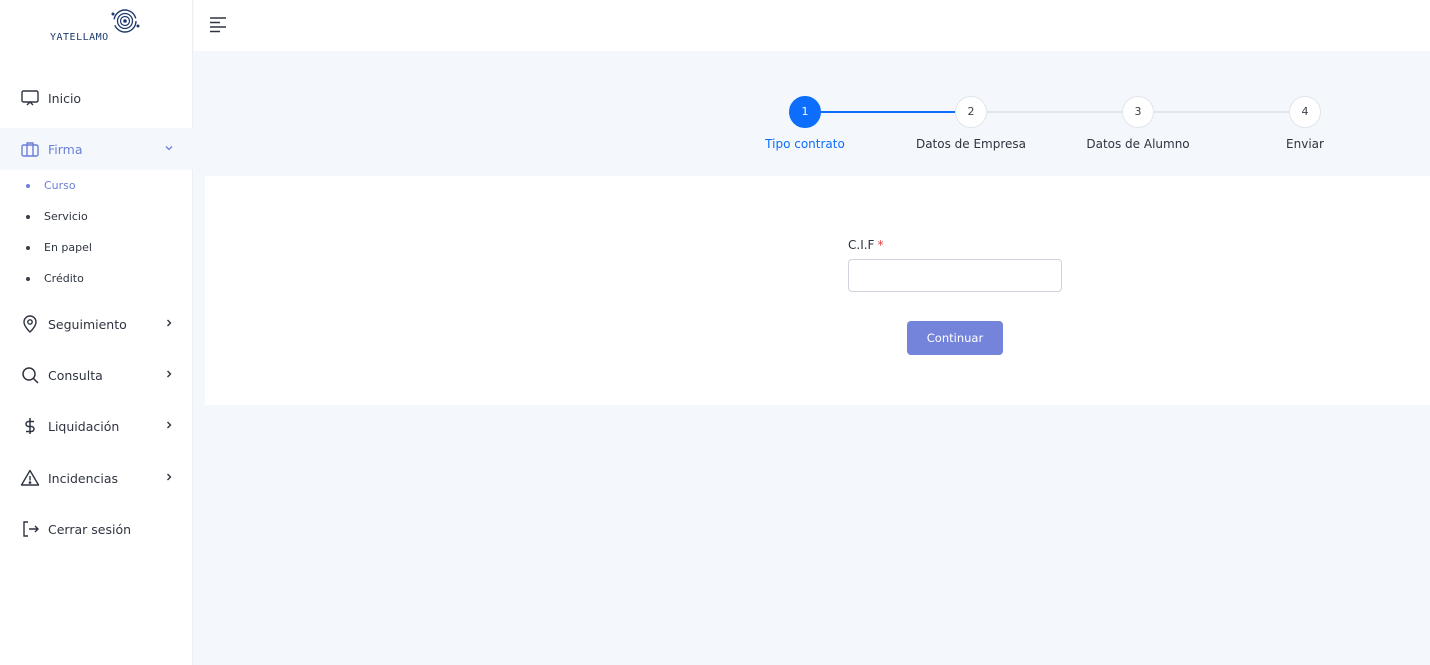 Image resolution: width=1430 pixels, height=665 pixels. Describe the element at coordinates (75, 375) in the screenshot. I see `sidebar-item-label: Consulta` at that location.